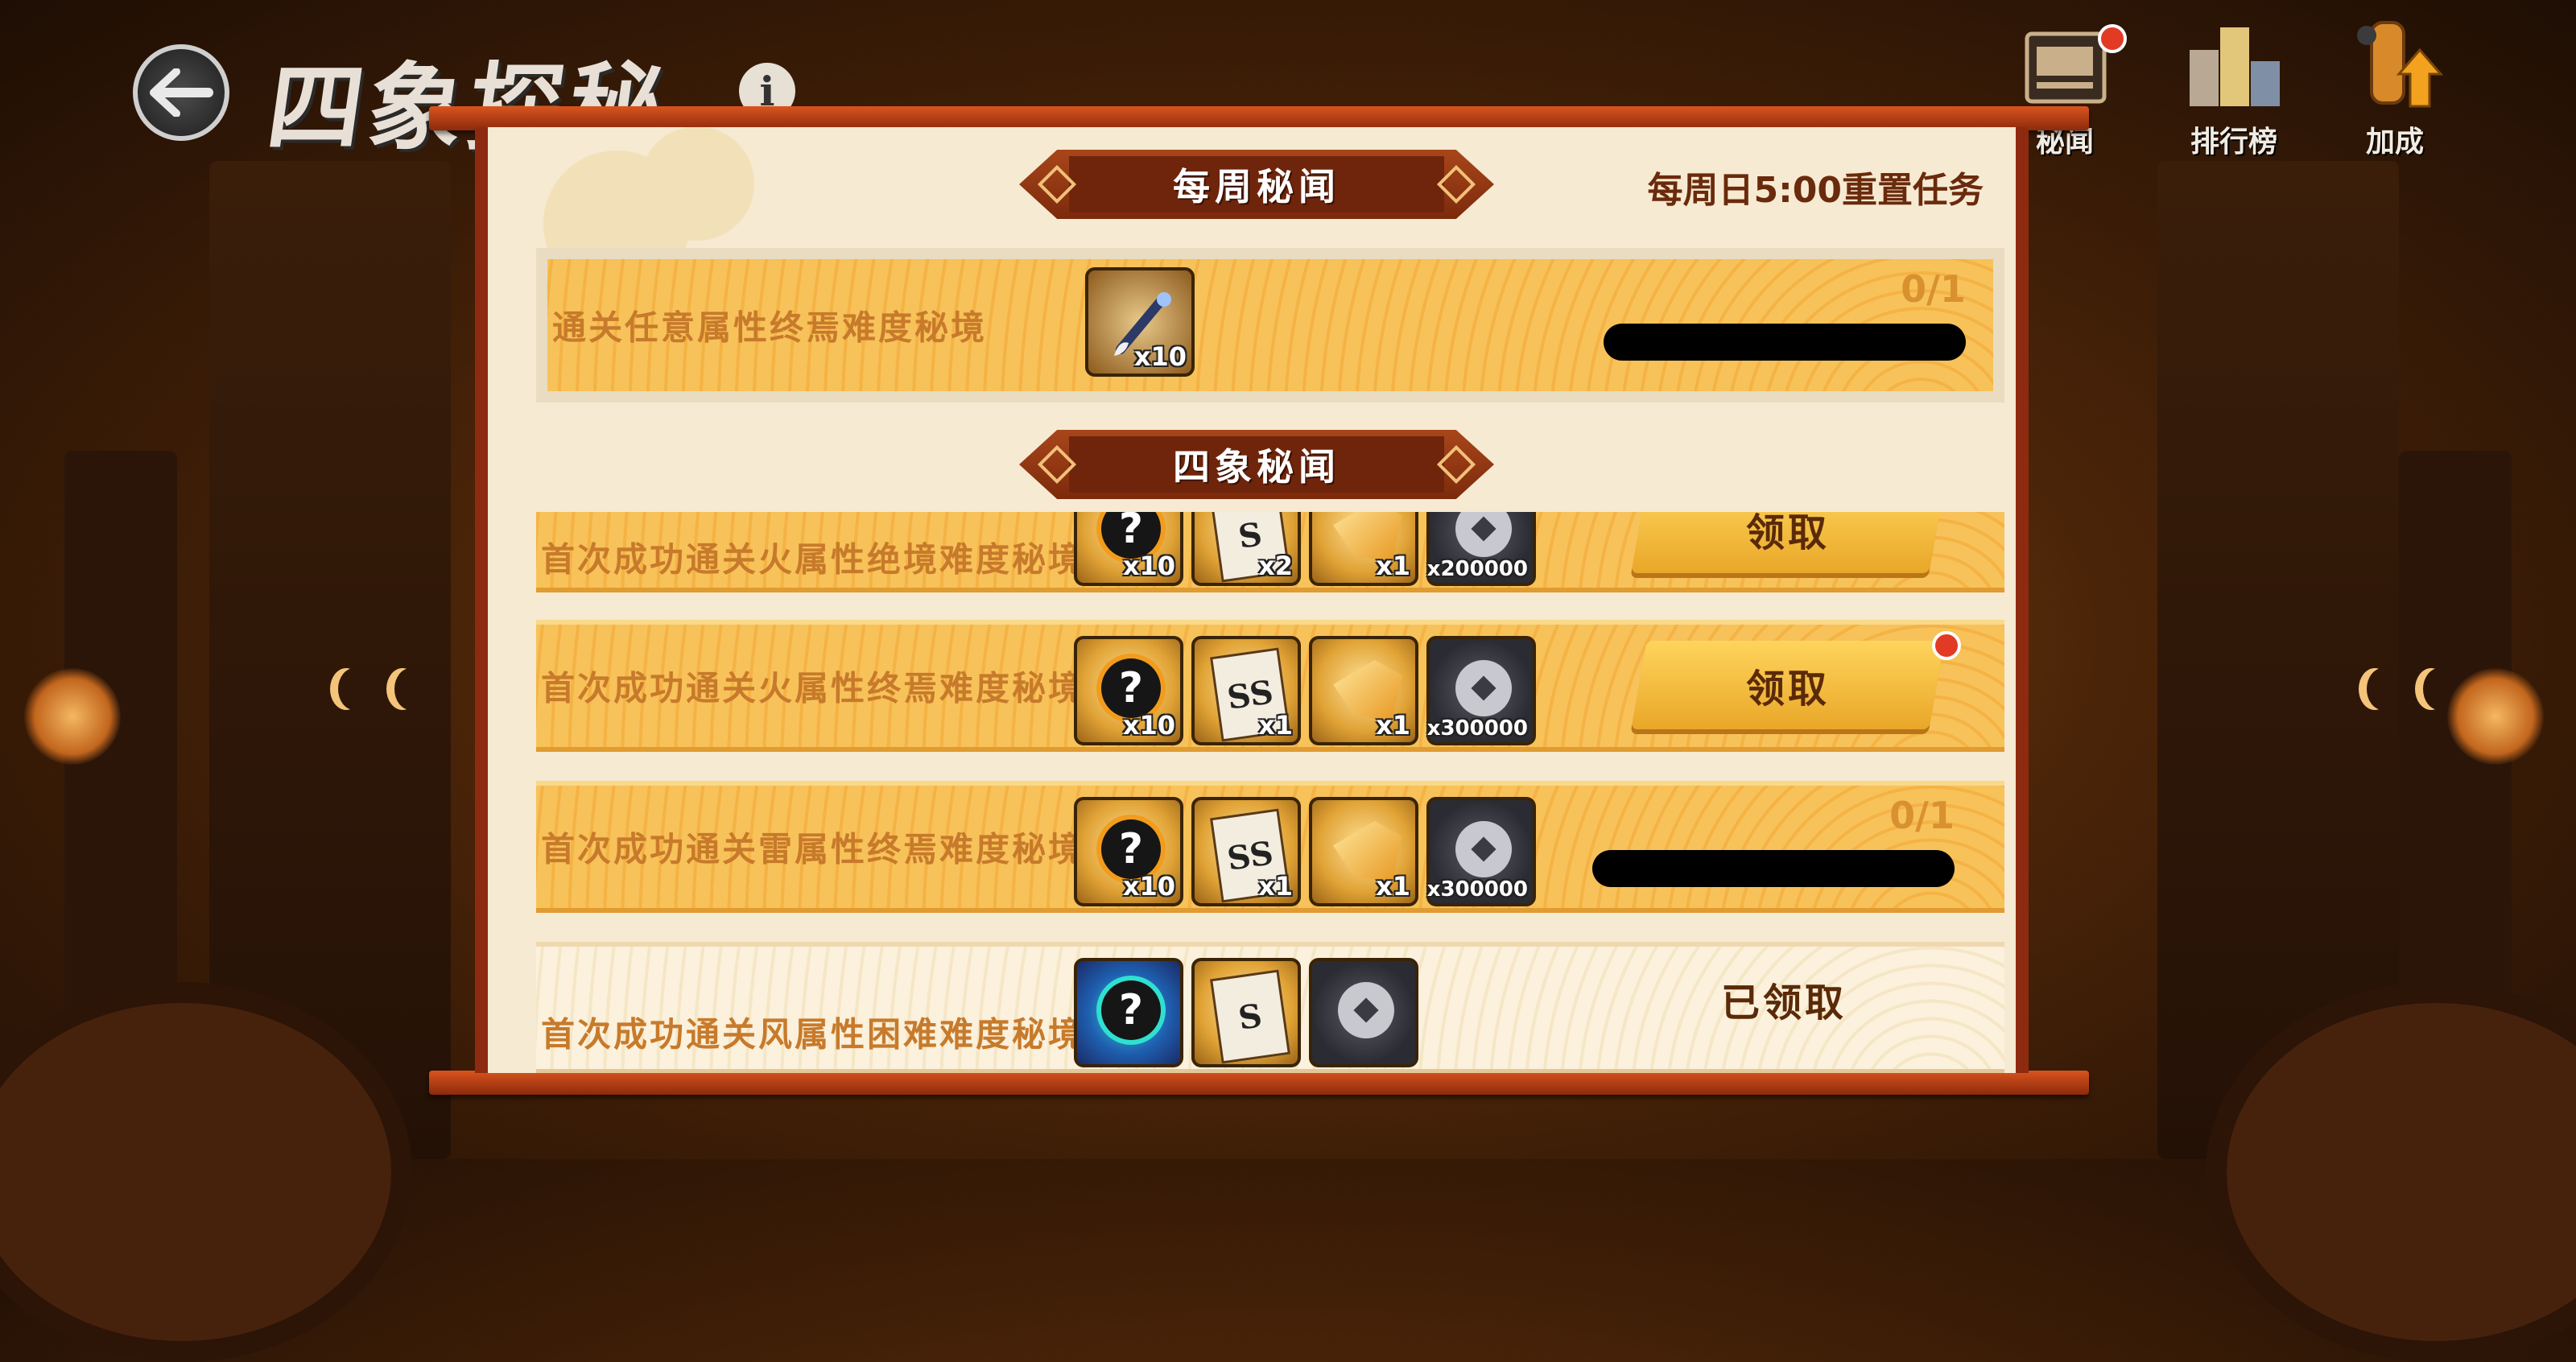  I want to click on task-label: 首次成功通关火属性终焉难度秘境, so click(813, 688).